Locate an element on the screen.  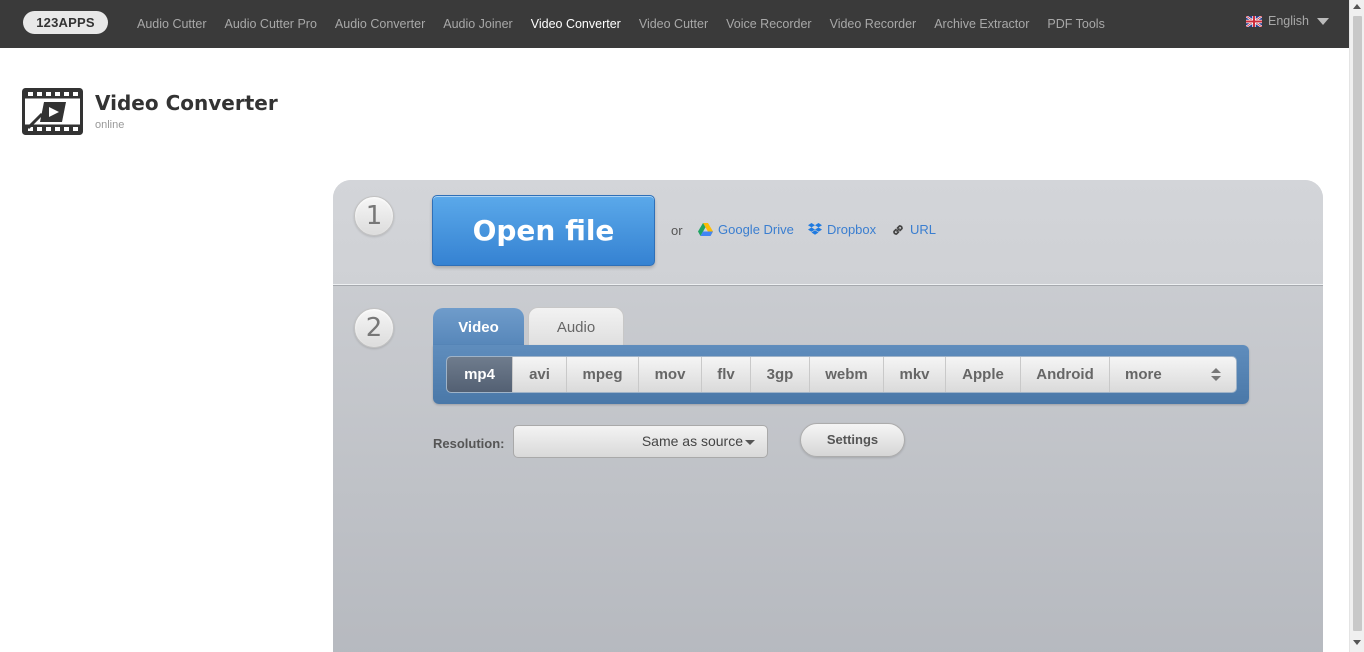
nav-voice-recorder: Voice Recorder is located at coordinates (768, 24).